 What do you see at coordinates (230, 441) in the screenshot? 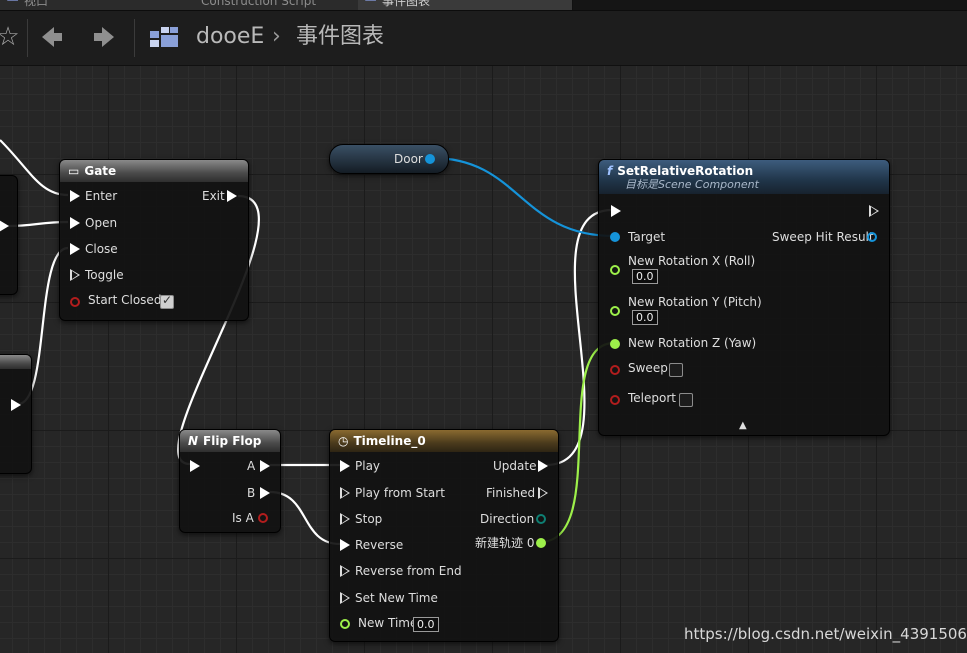
I see `node-header: N Flip Flop` at bounding box center [230, 441].